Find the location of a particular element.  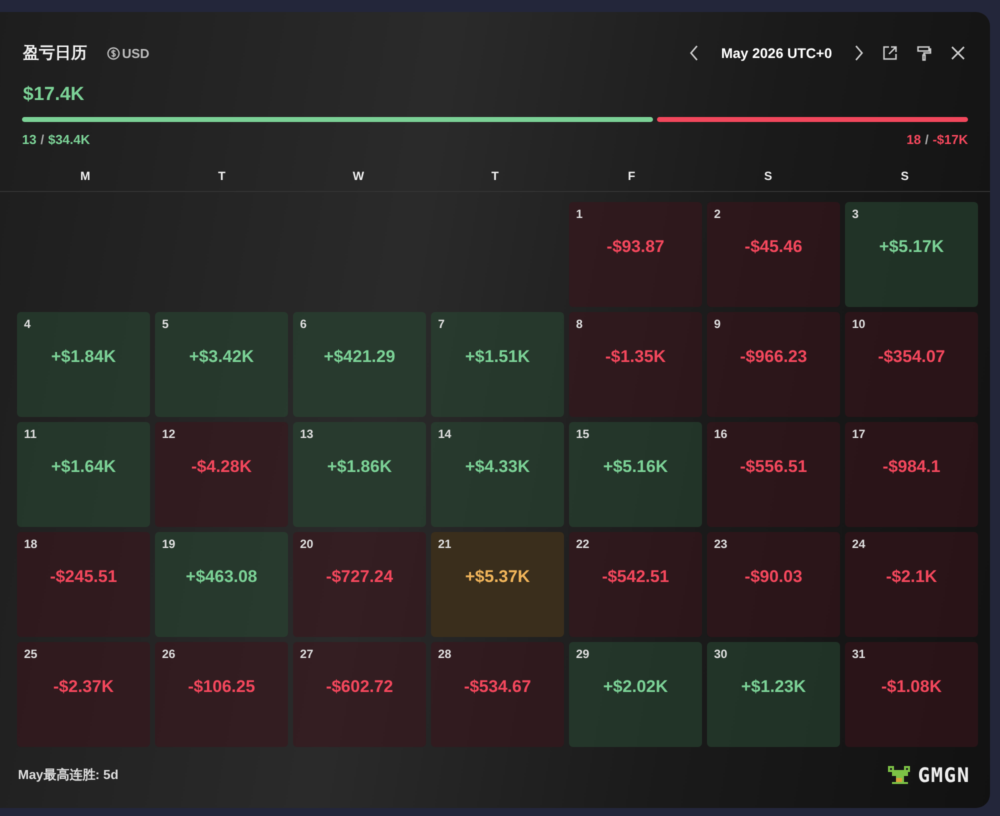

day-pnl: +$421.29 is located at coordinates (360, 357).